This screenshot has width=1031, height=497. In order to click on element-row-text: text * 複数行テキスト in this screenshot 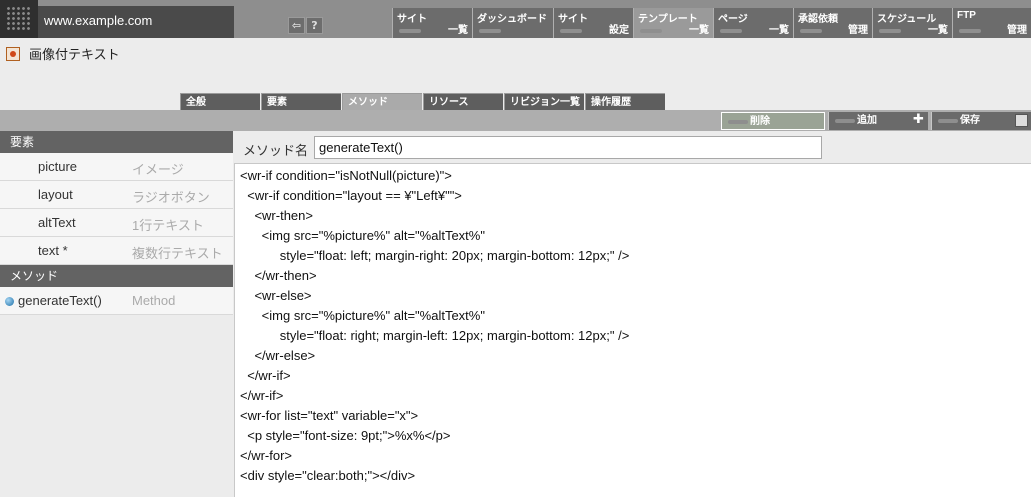, I will do `click(116, 251)`.